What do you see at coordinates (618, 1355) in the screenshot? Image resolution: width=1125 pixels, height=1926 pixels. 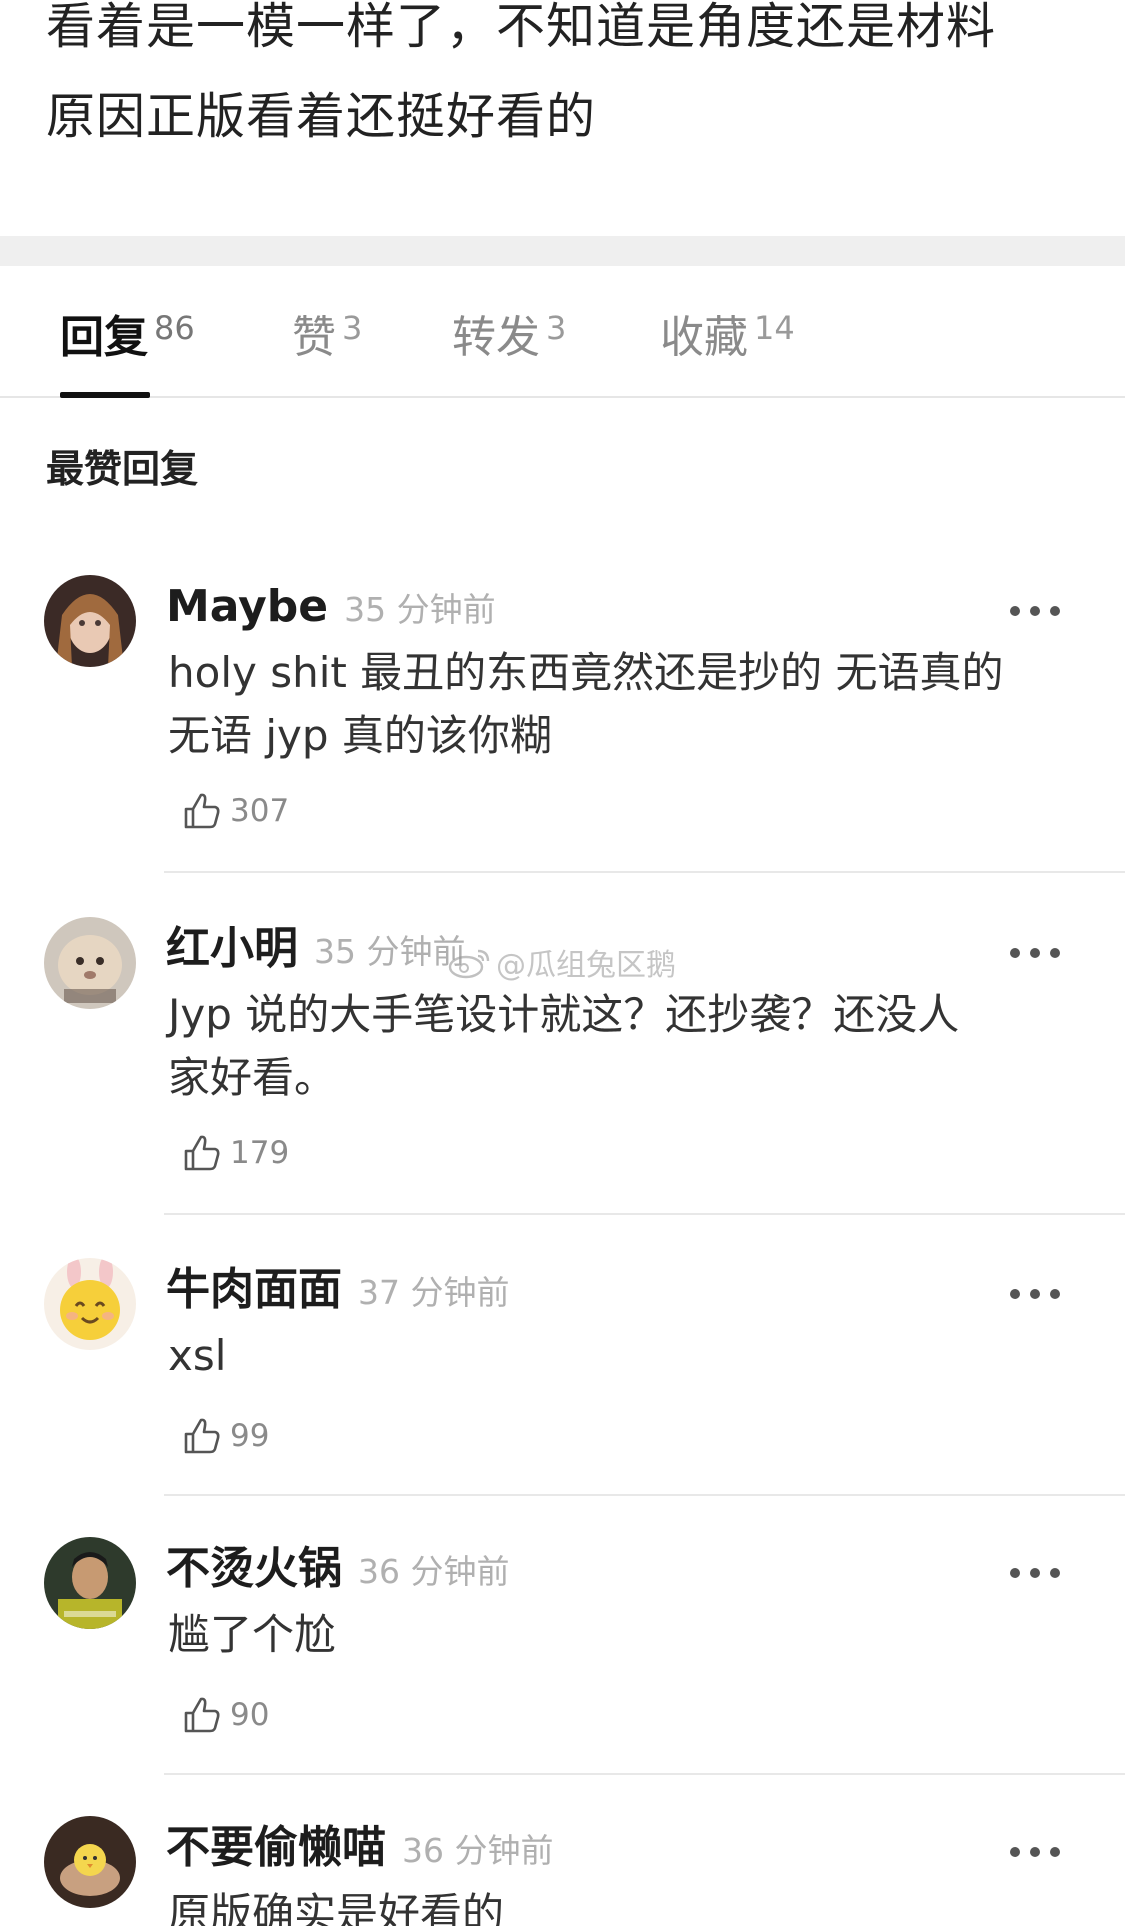 I see `comment-text: xsl` at bounding box center [618, 1355].